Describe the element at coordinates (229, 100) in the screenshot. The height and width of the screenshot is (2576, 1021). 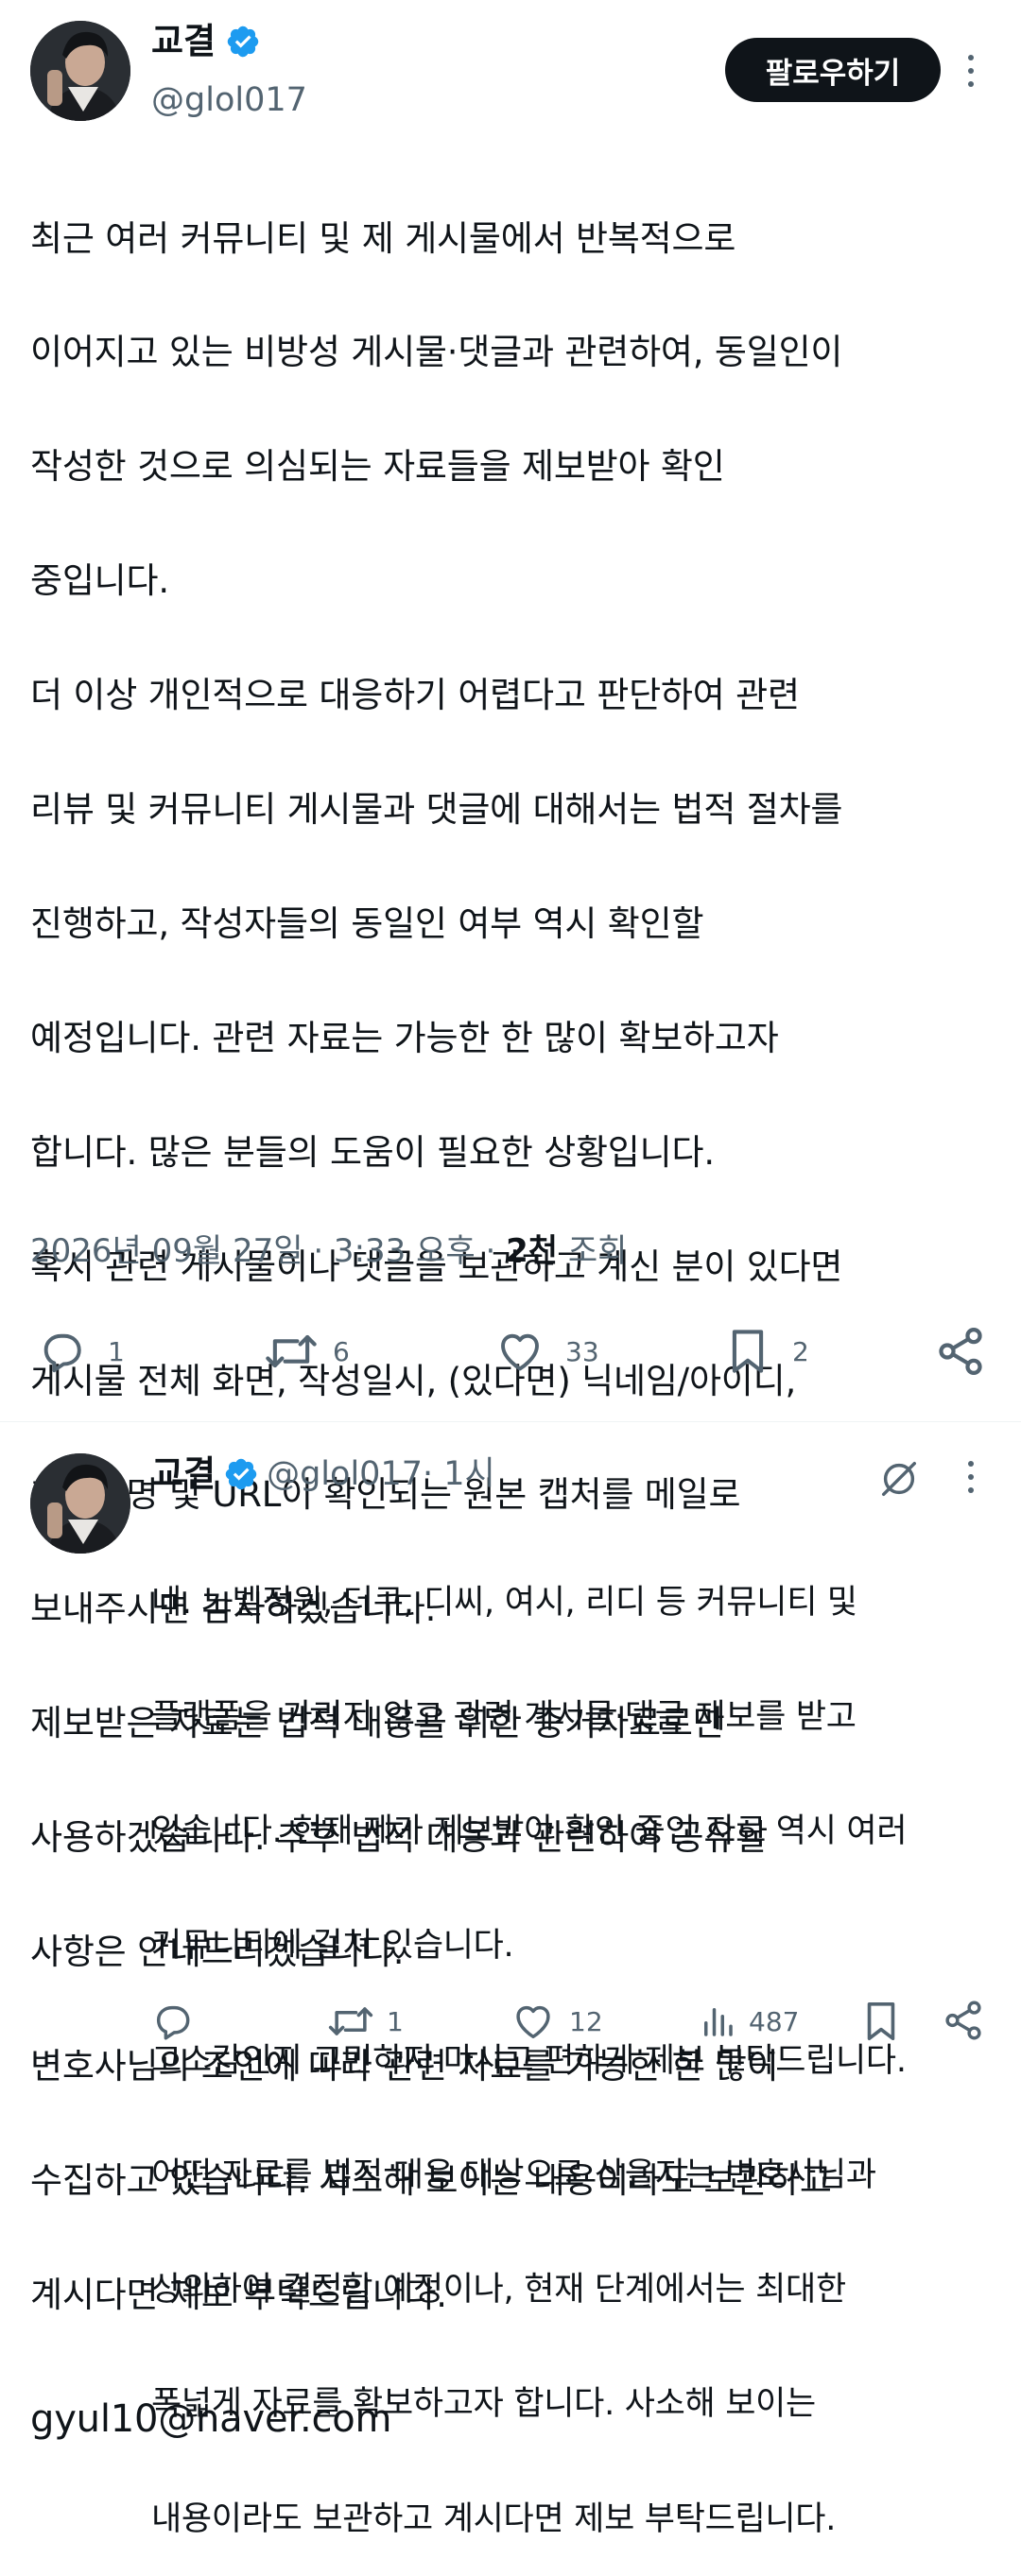
I see `author-handle: @glol017` at that location.